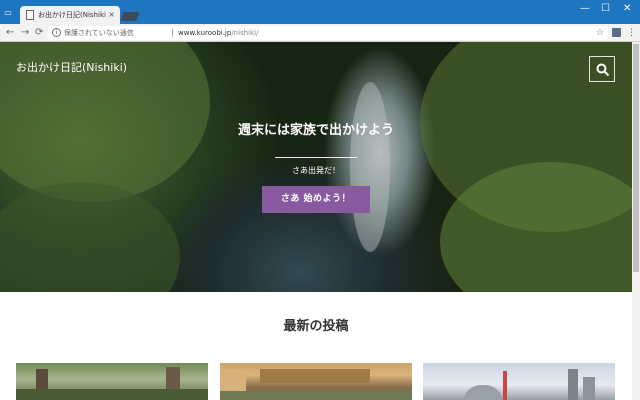 The image size is (640, 400). What do you see at coordinates (605, 9) in the screenshot?
I see `maximize-button: ☐` at bounding box center [605, 9].